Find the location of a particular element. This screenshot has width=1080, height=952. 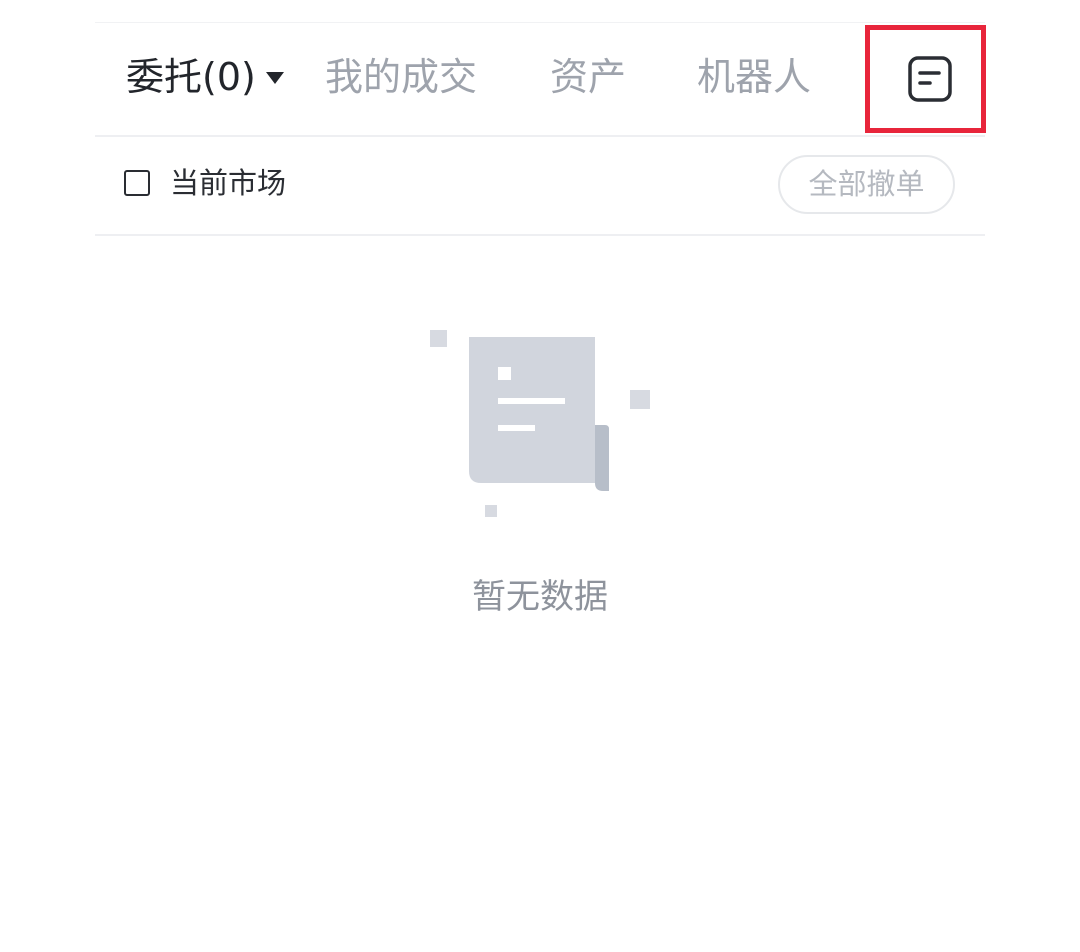

current-market-checkbox is located at coordinates (137, 183).